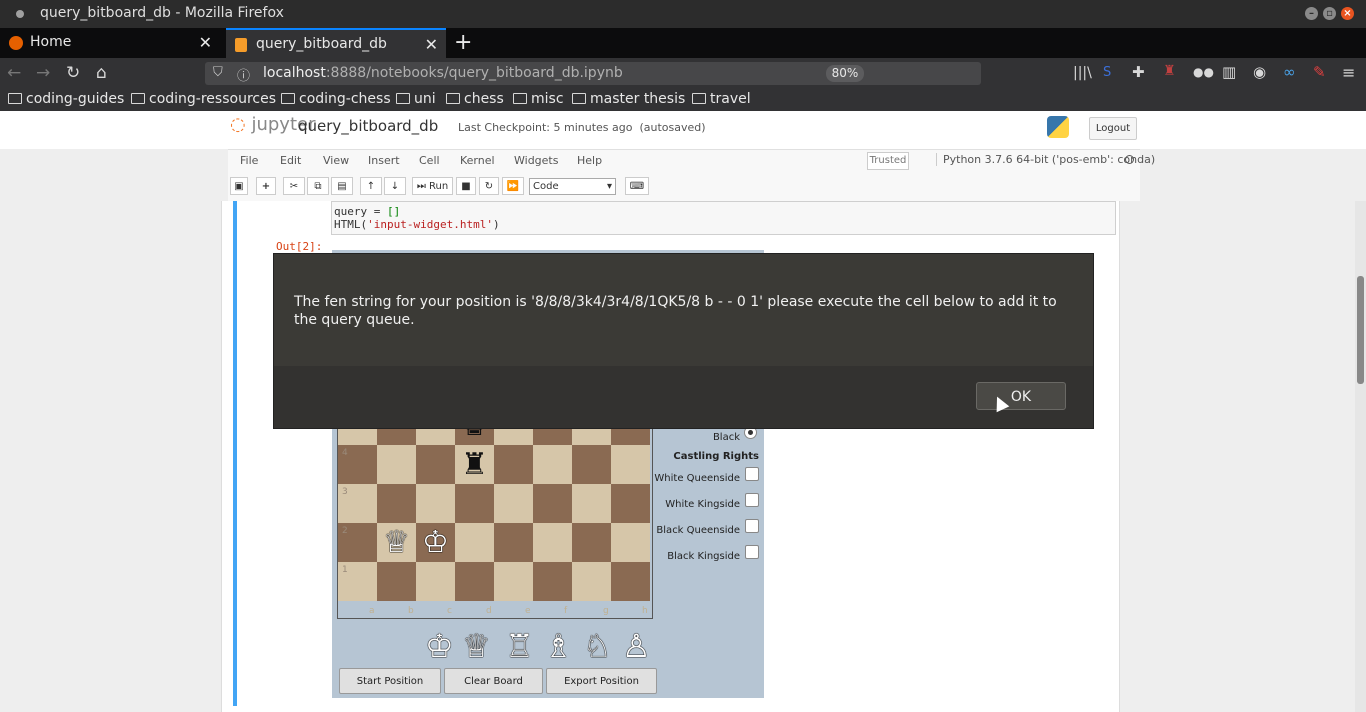 This screenshot has height=712, width=1366. What do you see at coordinates (75, 99) in the screenshot?
I see `bookmark-label: coding-guides` at bounding box center [75, 99].